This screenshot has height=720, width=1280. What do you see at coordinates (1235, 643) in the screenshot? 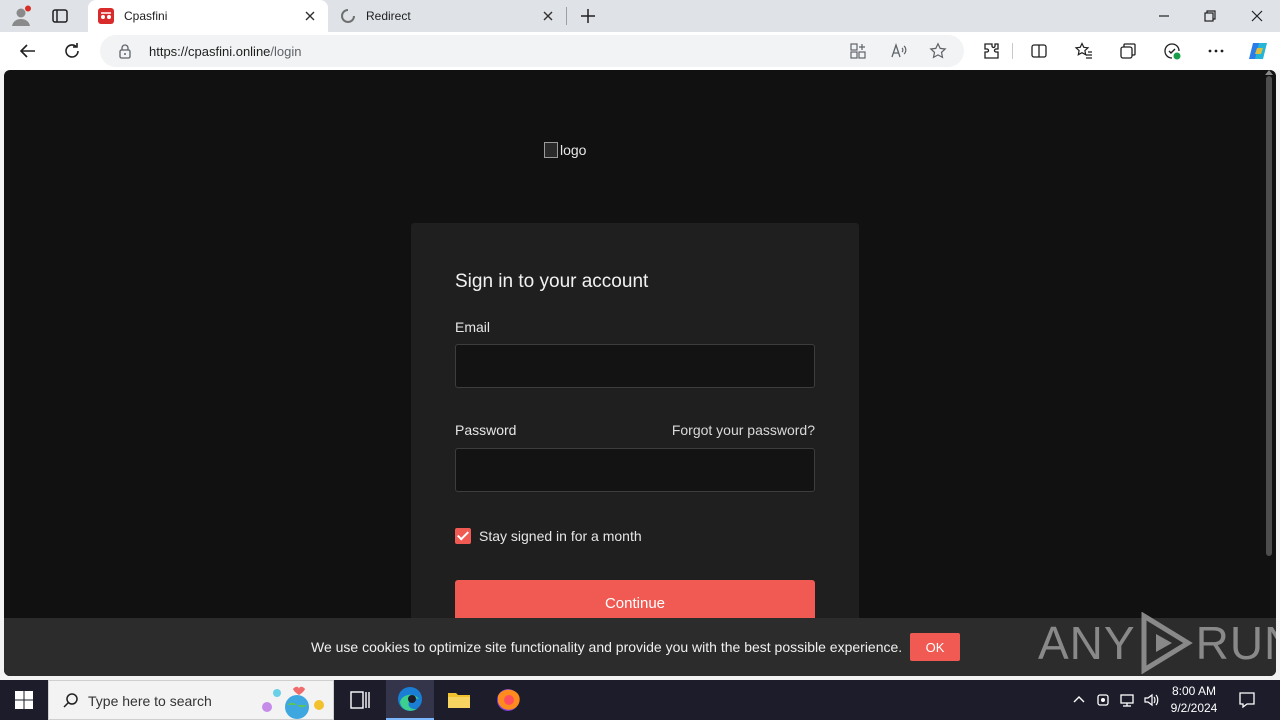
I see `watermark-right: RUN` at bounding box center [1235, 643].